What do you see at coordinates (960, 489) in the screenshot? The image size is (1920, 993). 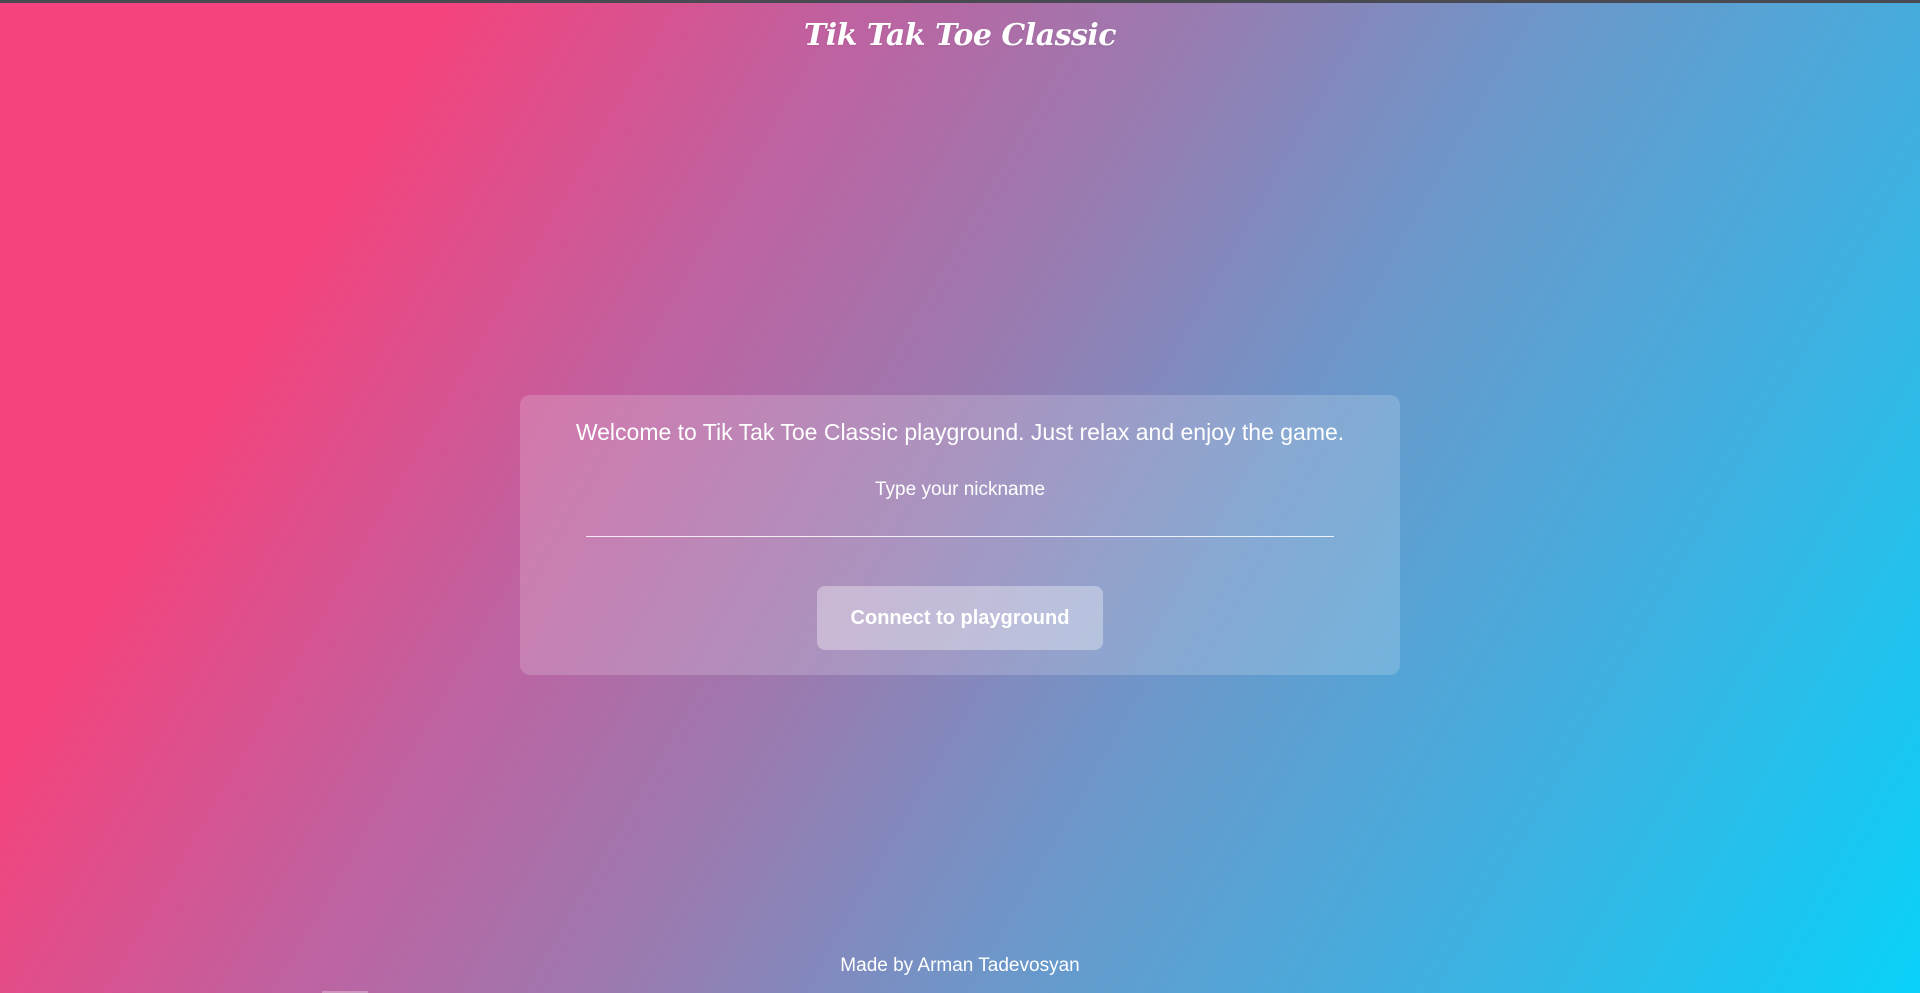 I see `nickname-label: Type your nickname` at bounding box center [960, 489].